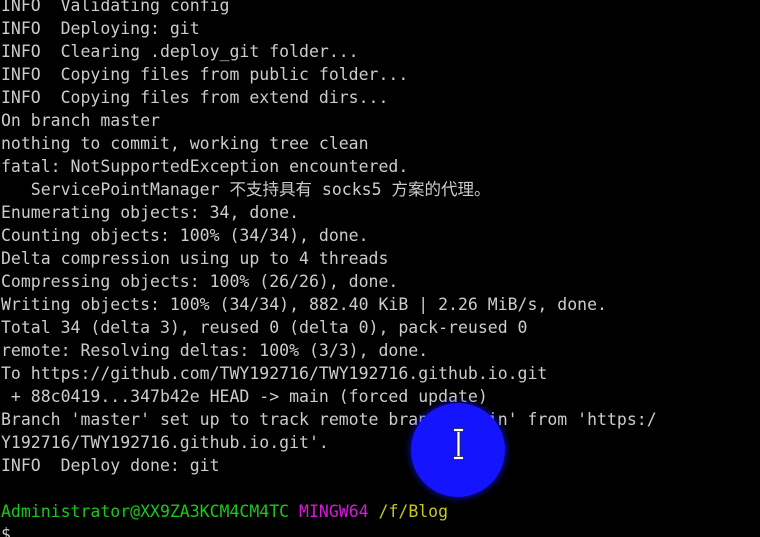  I want to click on prompt-user-host: Administrator@XX9ZA3KCM4CM4TC, so click(145, 511).